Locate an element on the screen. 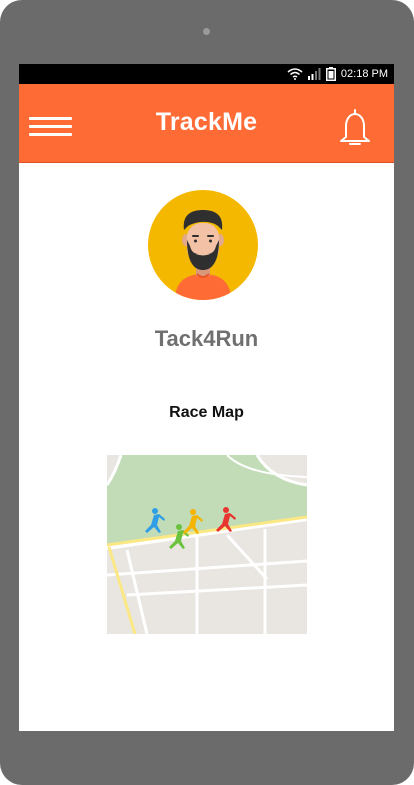 This screenshot has height=785, width=414. battery-icon is located at coordinates (330, 74).